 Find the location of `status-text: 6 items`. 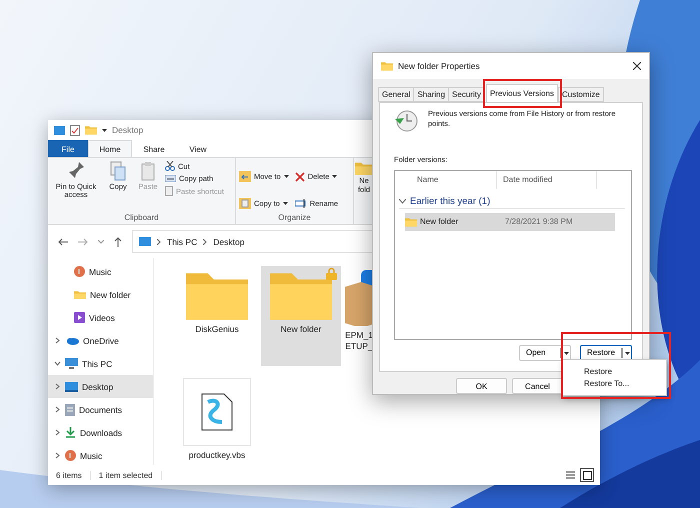

status-text: 6 items is located at coordinates (69, 475).